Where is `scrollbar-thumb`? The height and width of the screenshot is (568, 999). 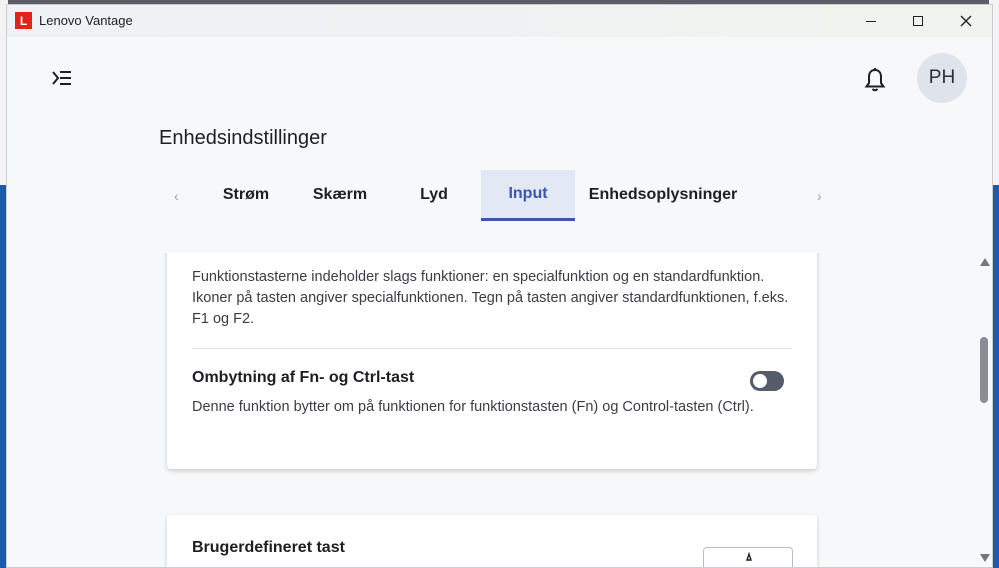
scrollbar-thumb is located at coordinates (984, 370).